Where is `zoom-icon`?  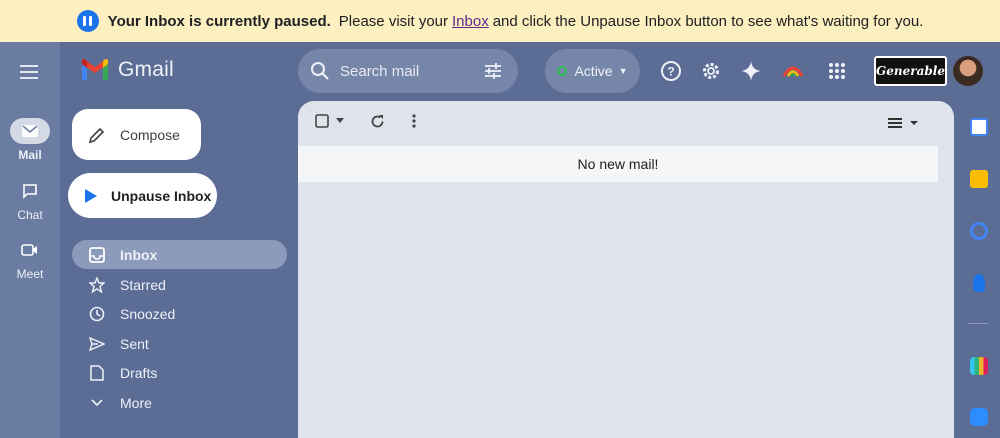 zoom-icon is located at coordinates (979, 417).